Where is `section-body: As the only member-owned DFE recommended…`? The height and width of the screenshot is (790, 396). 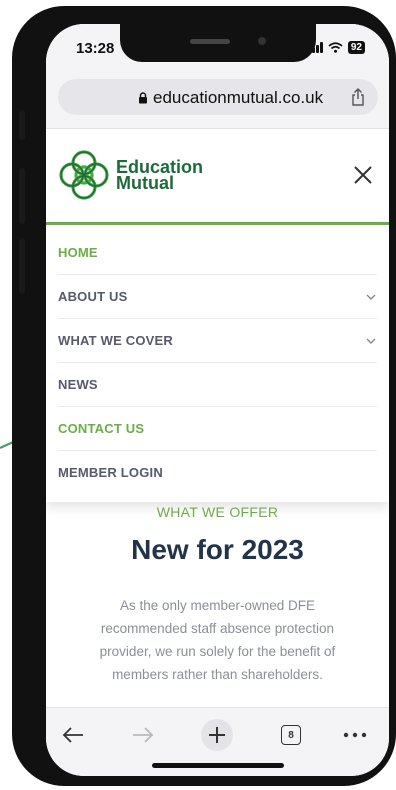
section-body: As the only member-owned DFE recommended… is located at coordinates (217, 640).